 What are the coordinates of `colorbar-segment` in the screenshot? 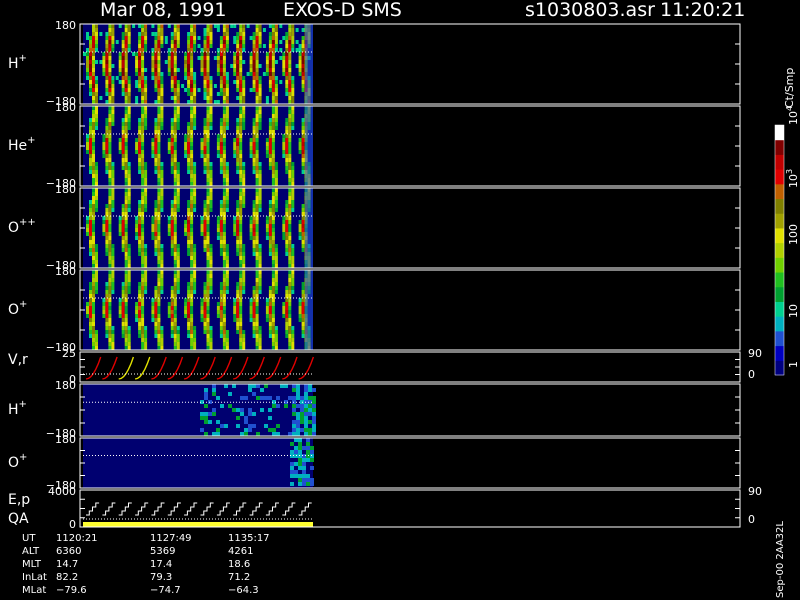 It's located at (779, 221).